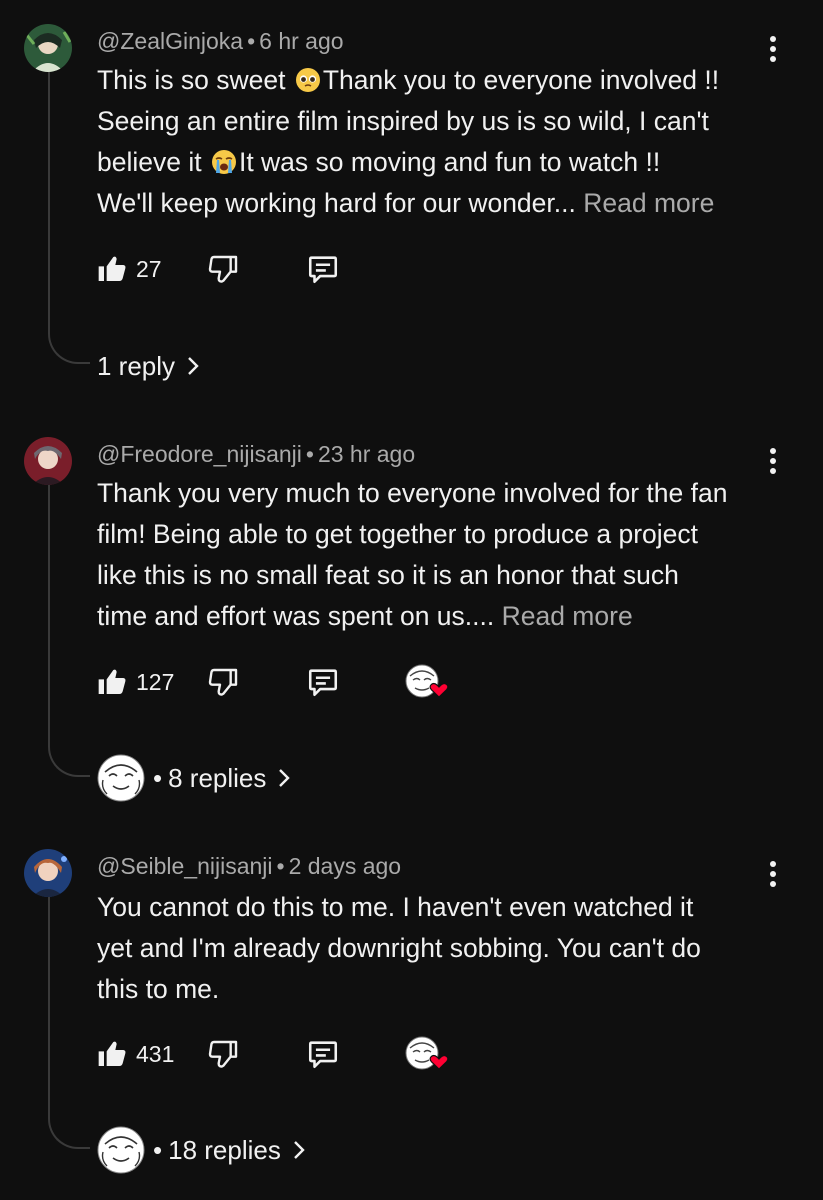  I want to click on comment-meta: @Freodore_nijisanji • 23 hr ago, so click(256, 454).